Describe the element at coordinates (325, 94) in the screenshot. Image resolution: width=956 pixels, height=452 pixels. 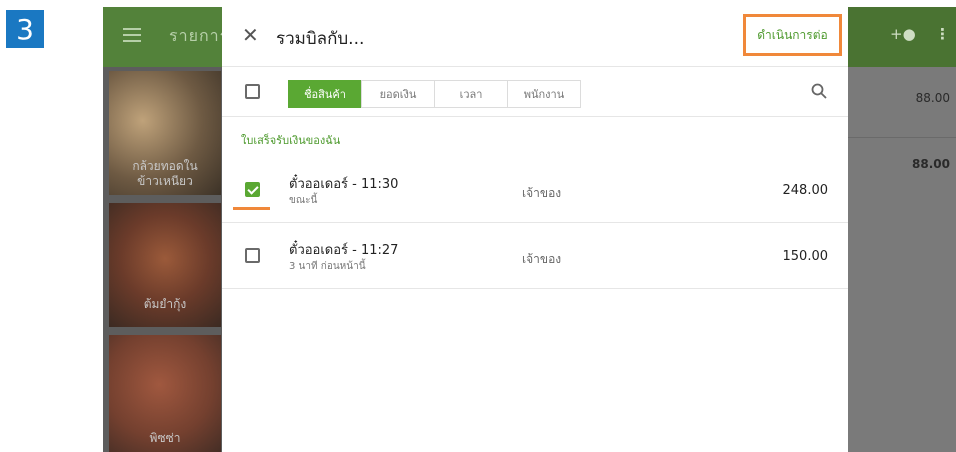
I see `tab-item-name: ชื่อสินค้า` at that location.